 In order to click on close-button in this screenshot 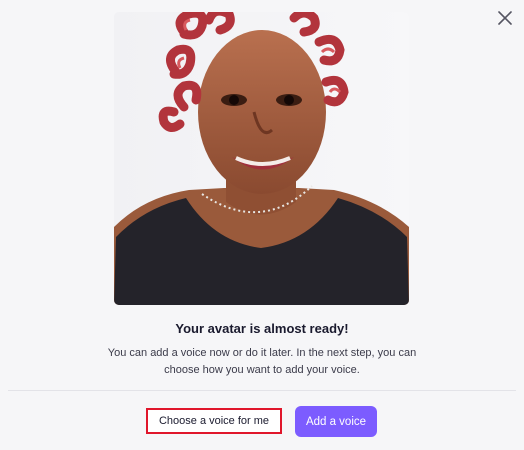, I will do `click(505, 18)`.